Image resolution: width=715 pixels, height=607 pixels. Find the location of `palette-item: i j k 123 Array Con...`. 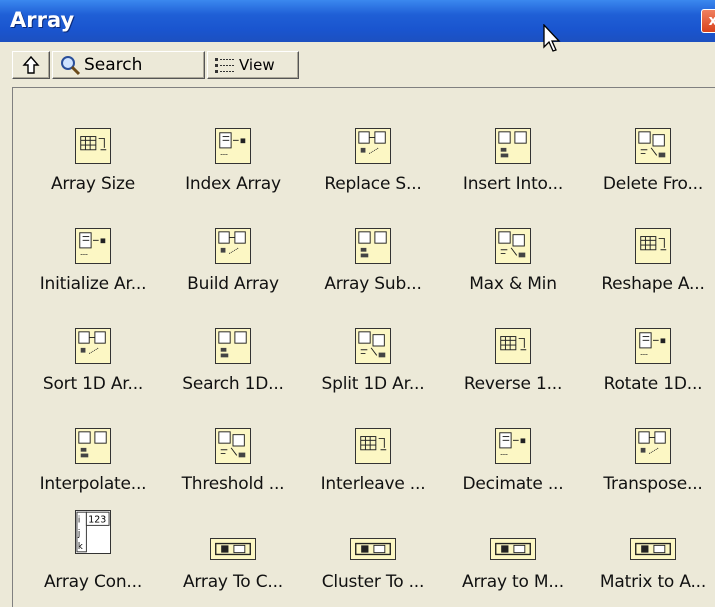

palette-item: i j k 123 Array Con... is located at coordinates (93, 557).